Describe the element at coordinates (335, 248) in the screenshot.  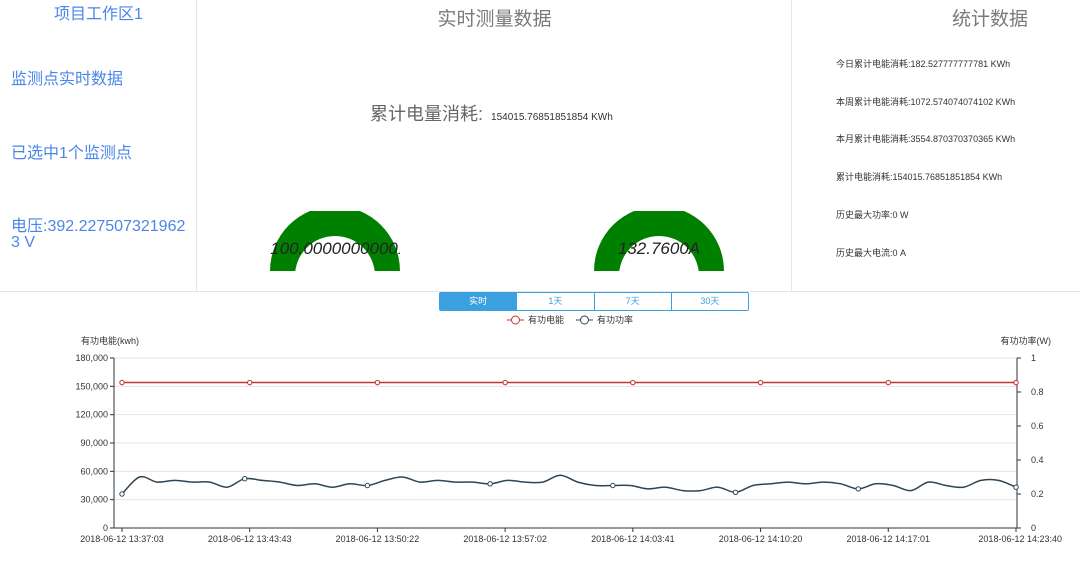
I see `voltage-gauge-value: 14100.00000000001V` at that location.